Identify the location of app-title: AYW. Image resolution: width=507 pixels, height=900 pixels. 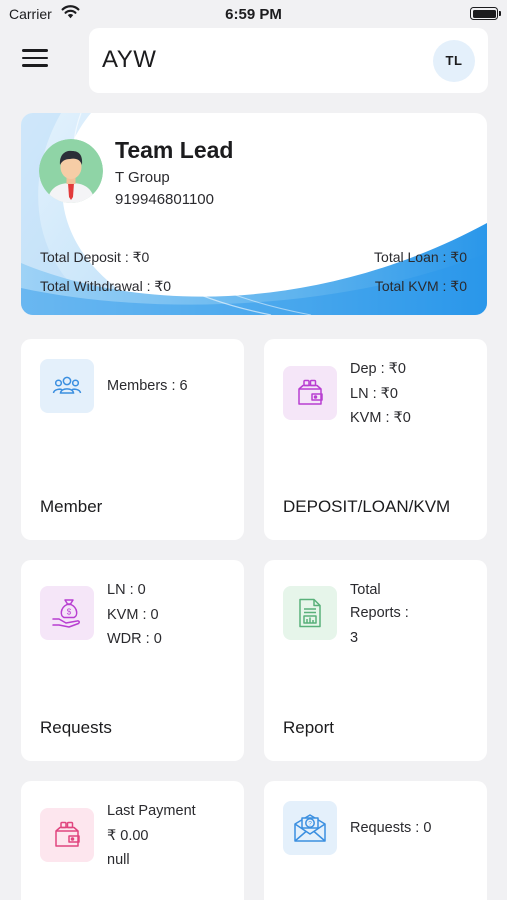
(129, 59).